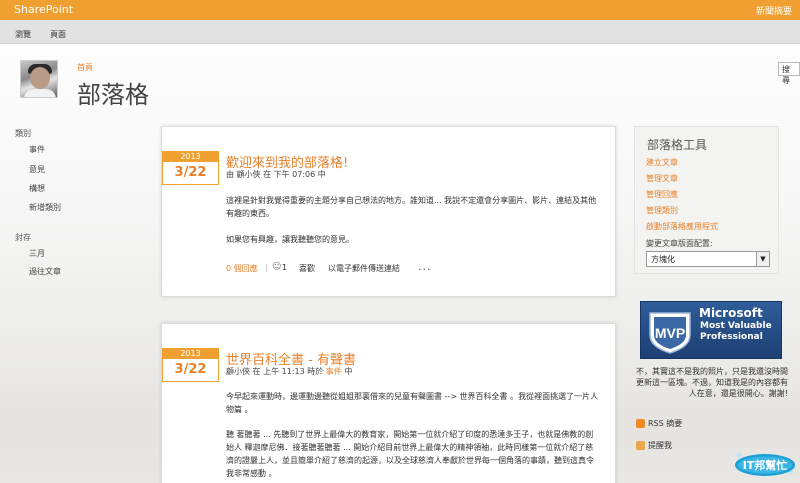 The image size is (800, 483). Describe the element at coordinates (789, 73) in the screenshot. I see `search-input: 搜尋` at that location.